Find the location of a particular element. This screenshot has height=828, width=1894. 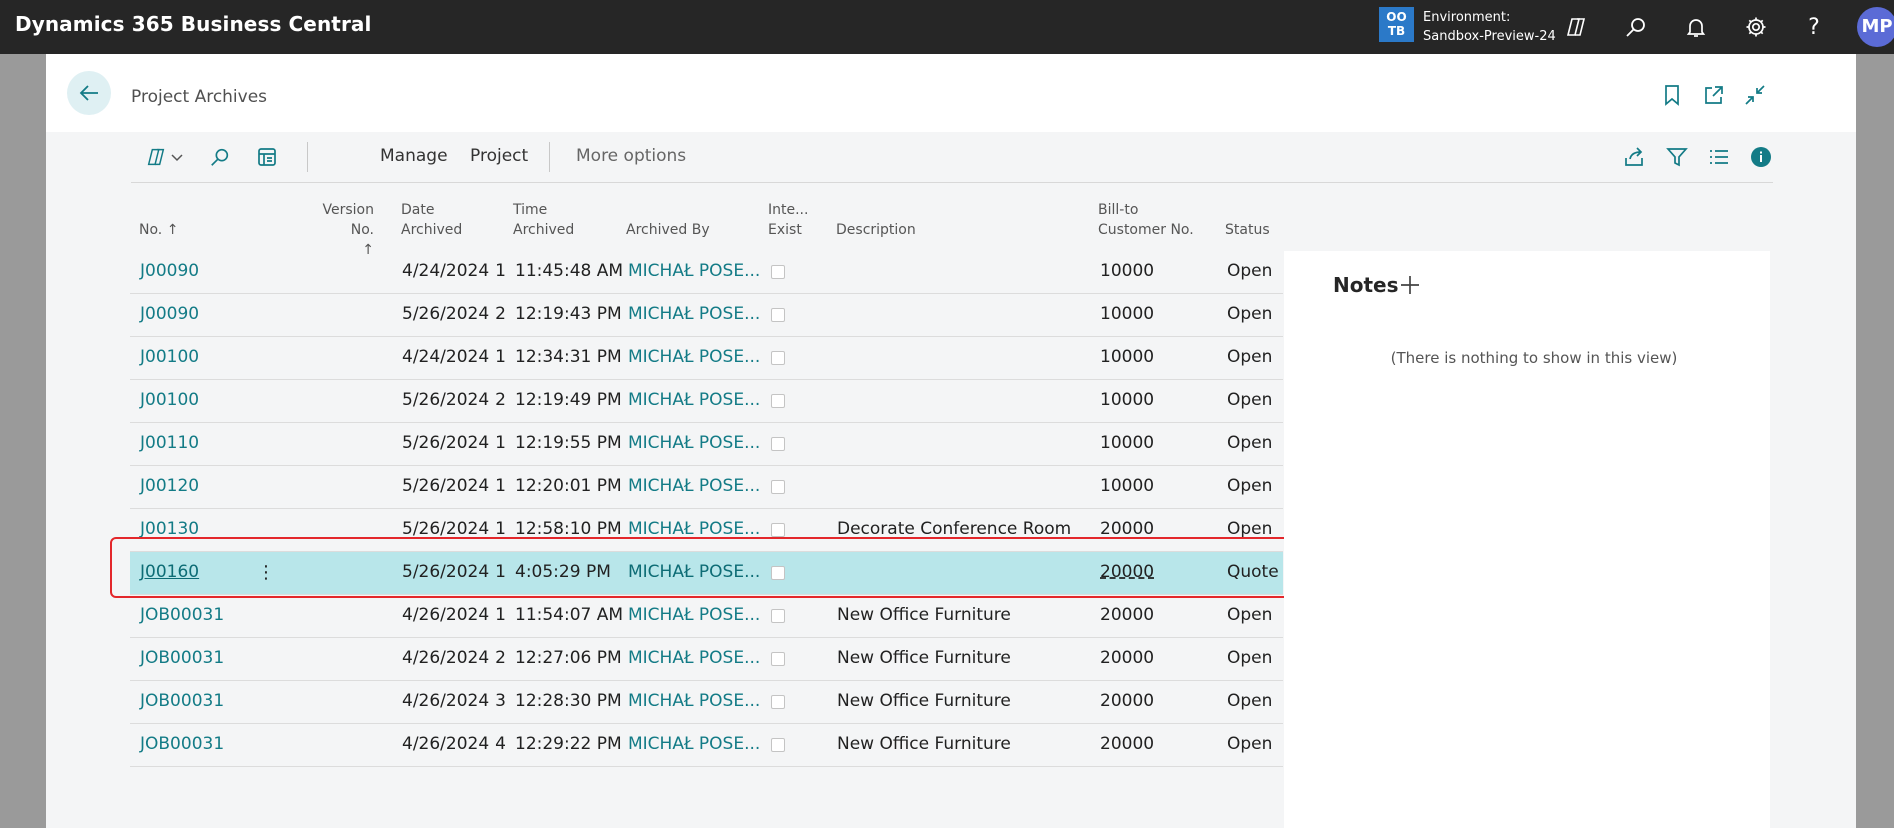

project-menu-button: Project is located at coordinates (499, 156).